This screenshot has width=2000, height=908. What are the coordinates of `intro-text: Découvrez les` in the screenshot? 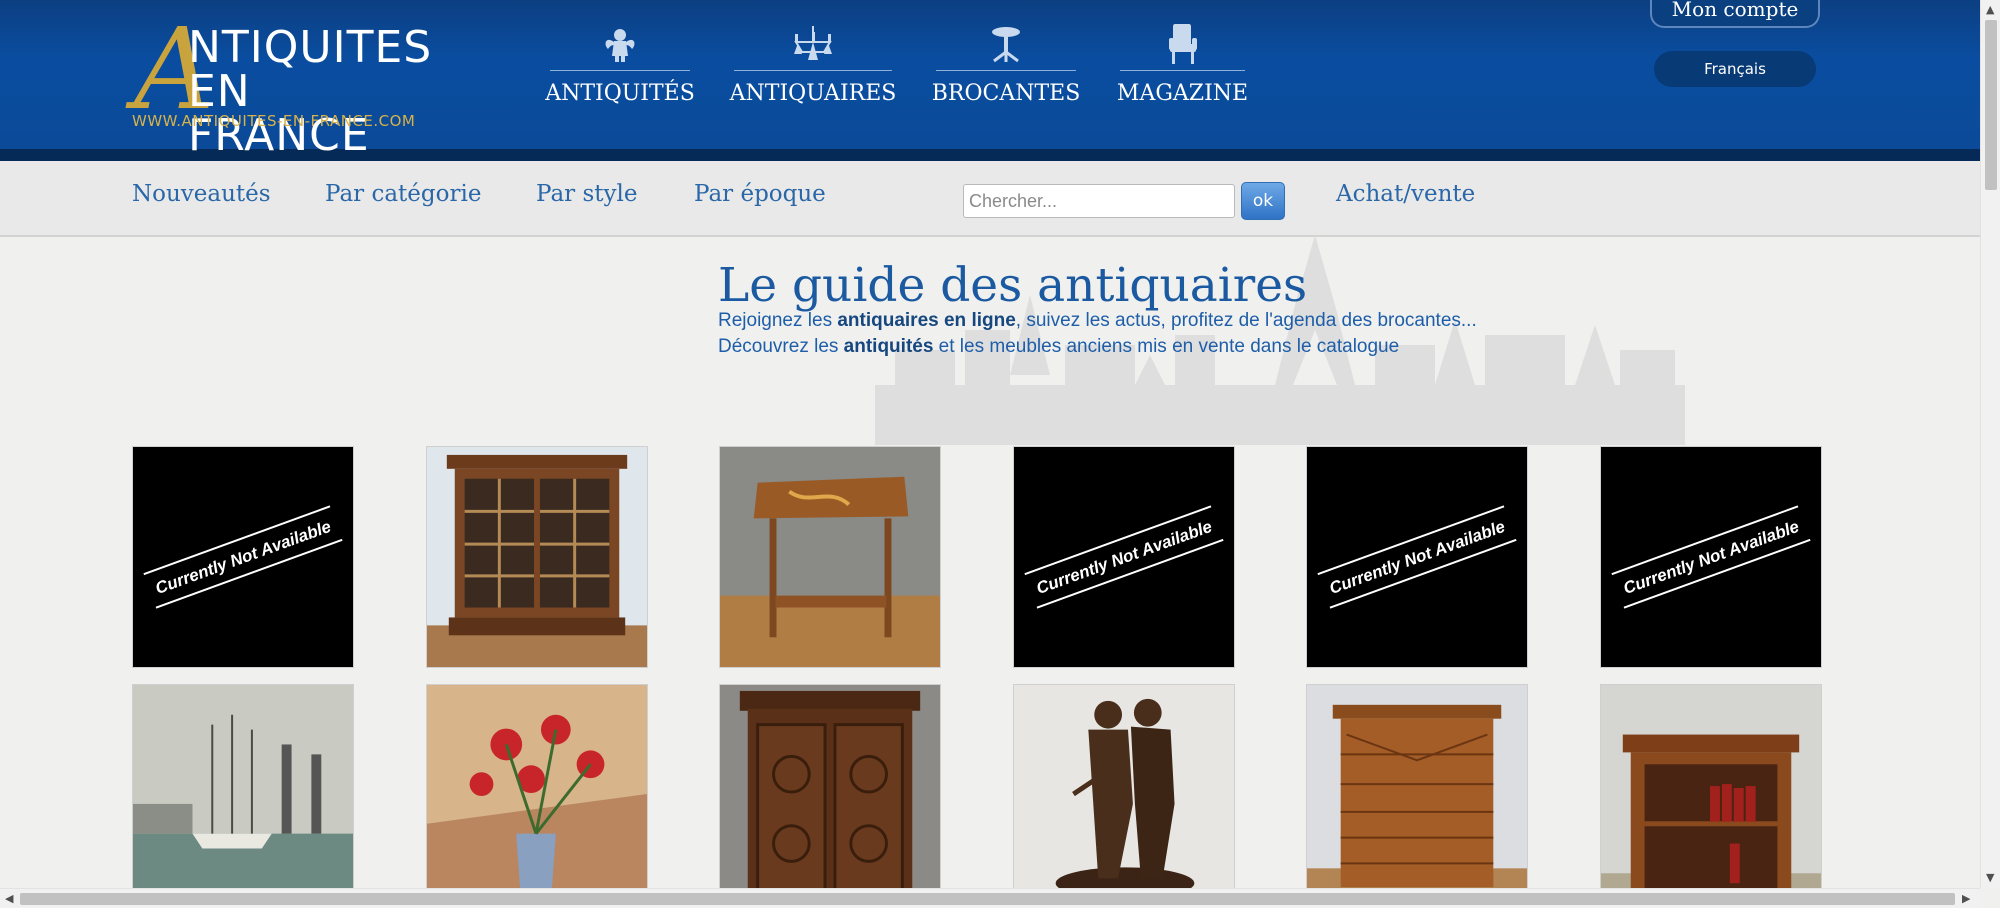 It's located at (781, 346).